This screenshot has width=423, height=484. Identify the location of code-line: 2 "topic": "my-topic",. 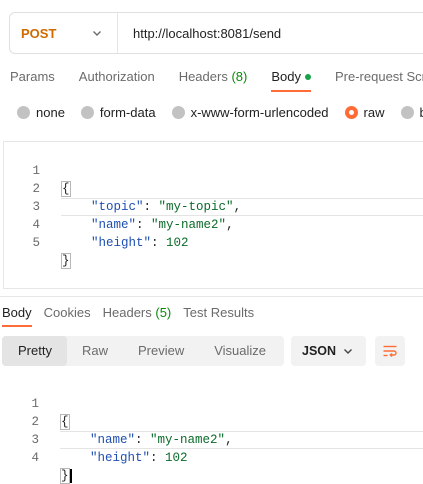
(213, 188).